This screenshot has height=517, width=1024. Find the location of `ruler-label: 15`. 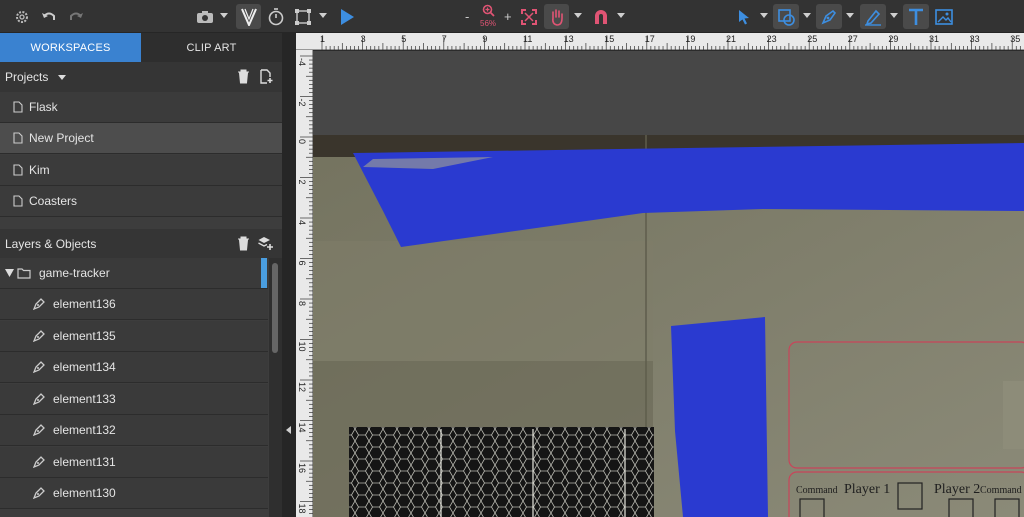

ruler-label: 15 is located at coordinates (609, 39).